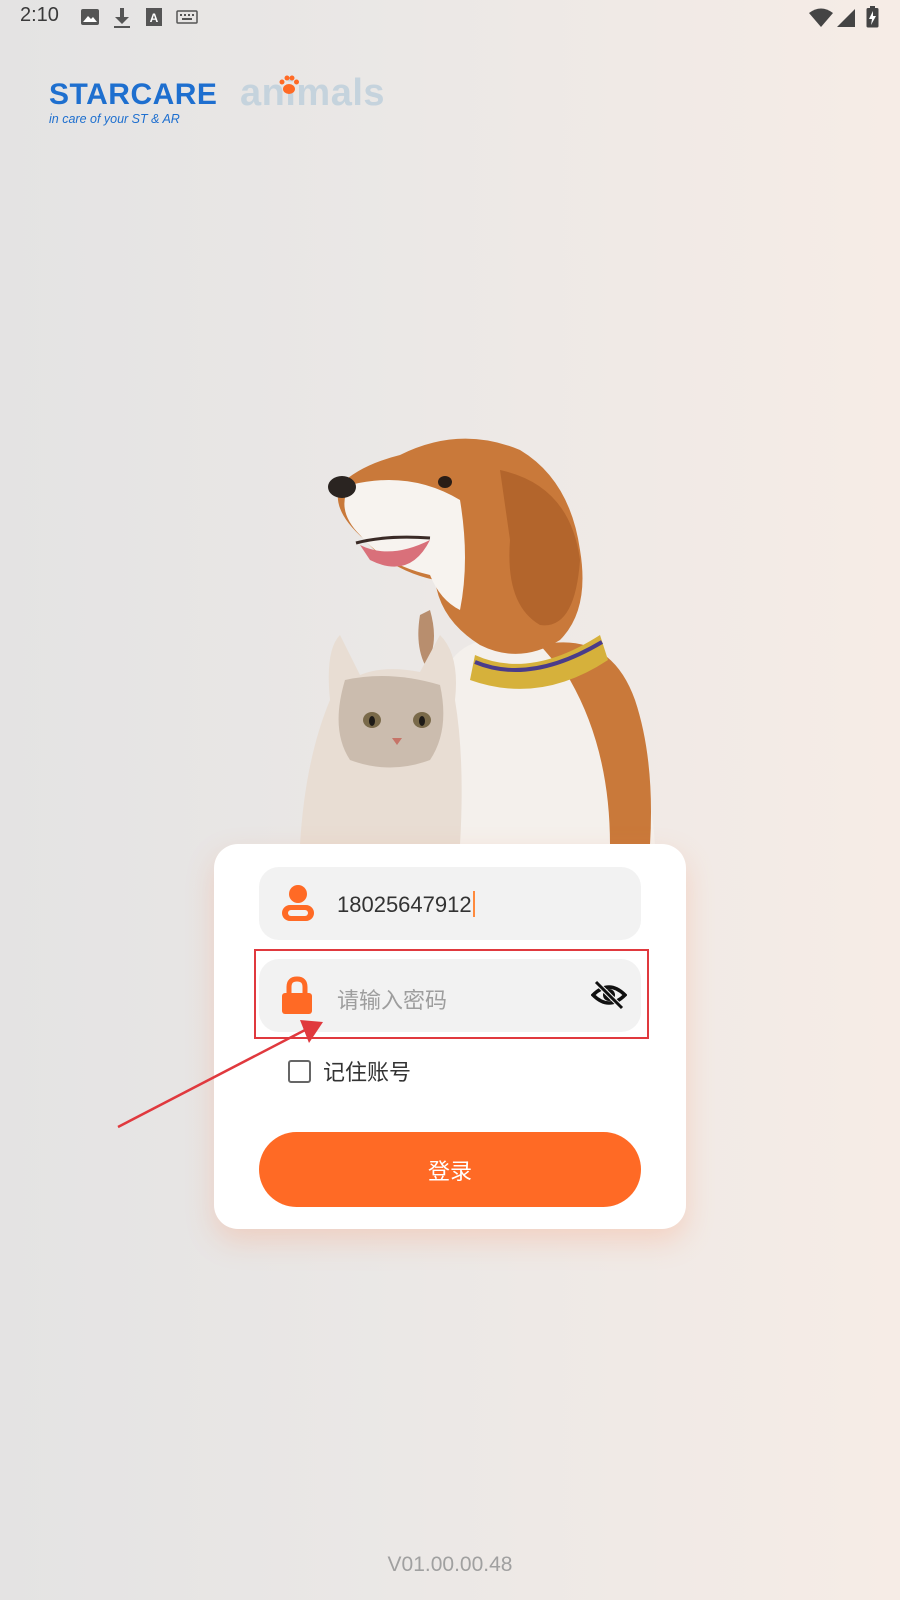 This screenshot has height=1600, width=900. I want to click on keyboard-icon, so click(187, 17).